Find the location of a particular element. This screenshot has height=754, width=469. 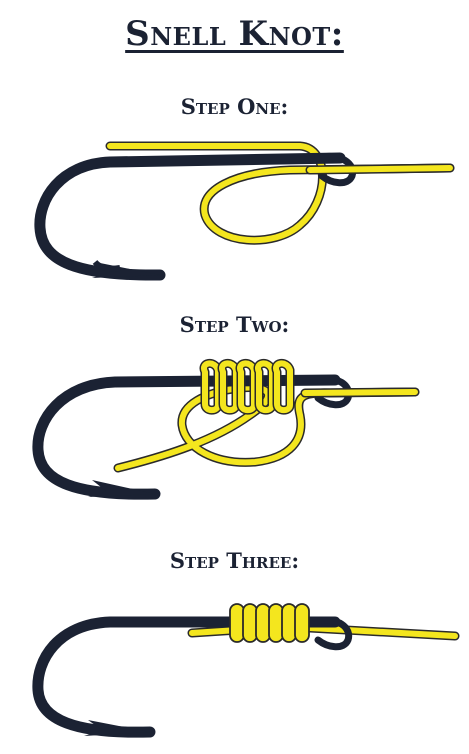

fishing-line is located at coordinates (266, 427).